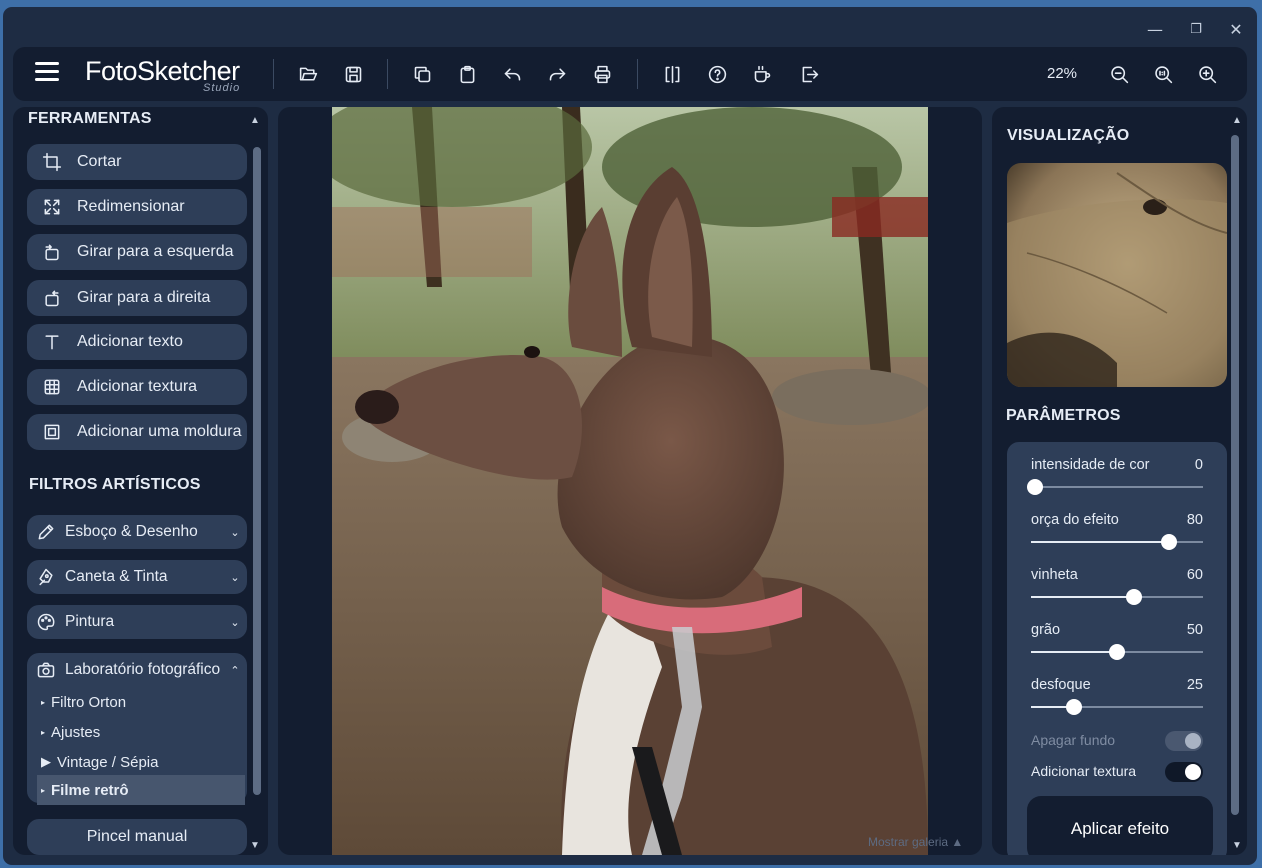  Describe the element at coordinates (1163, 74) in the screenshot. I see `zoom-actual-icon` at that location.